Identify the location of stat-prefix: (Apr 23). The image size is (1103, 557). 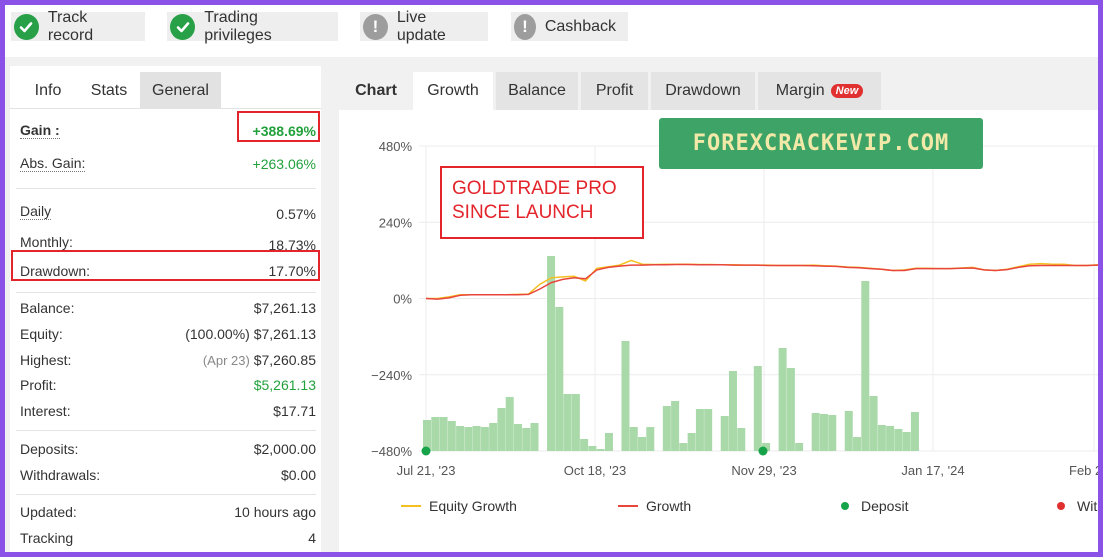
(226, 360).